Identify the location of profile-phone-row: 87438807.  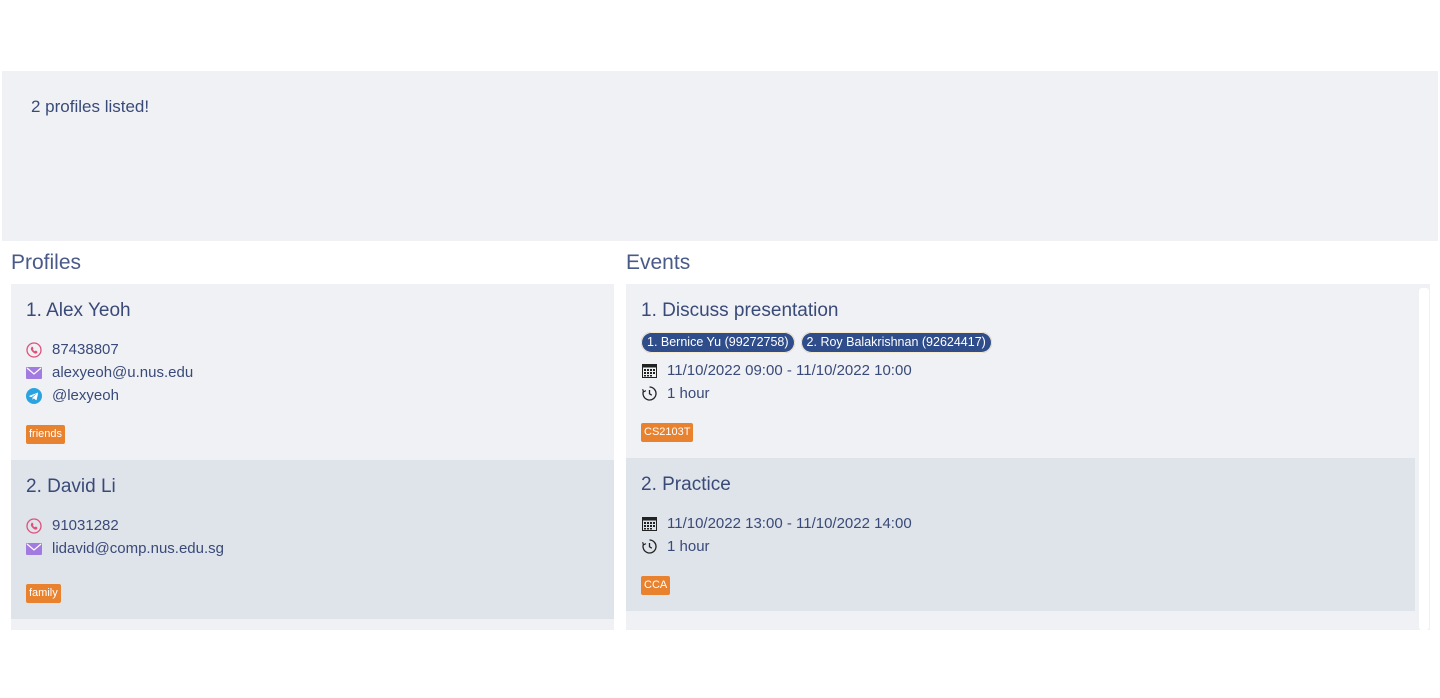
(72, 349).